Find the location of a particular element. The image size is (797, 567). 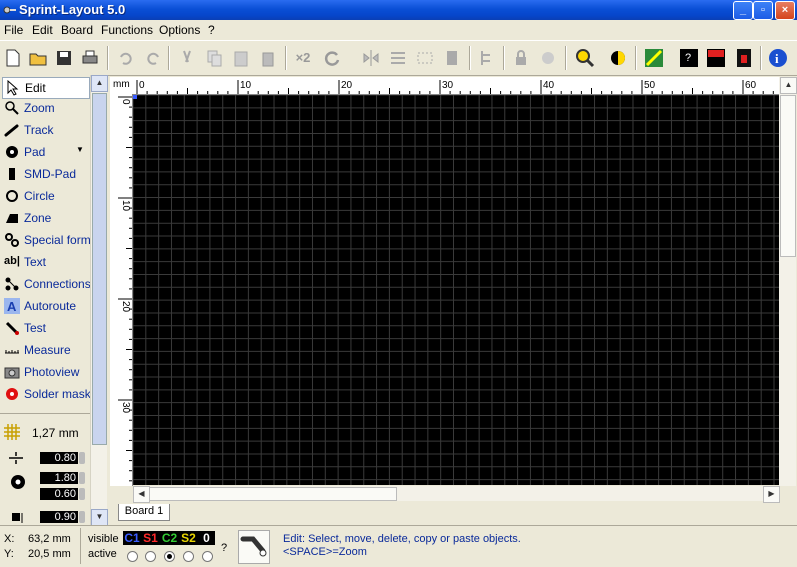

tool-label: Connections is located at coordinates (57, 284).